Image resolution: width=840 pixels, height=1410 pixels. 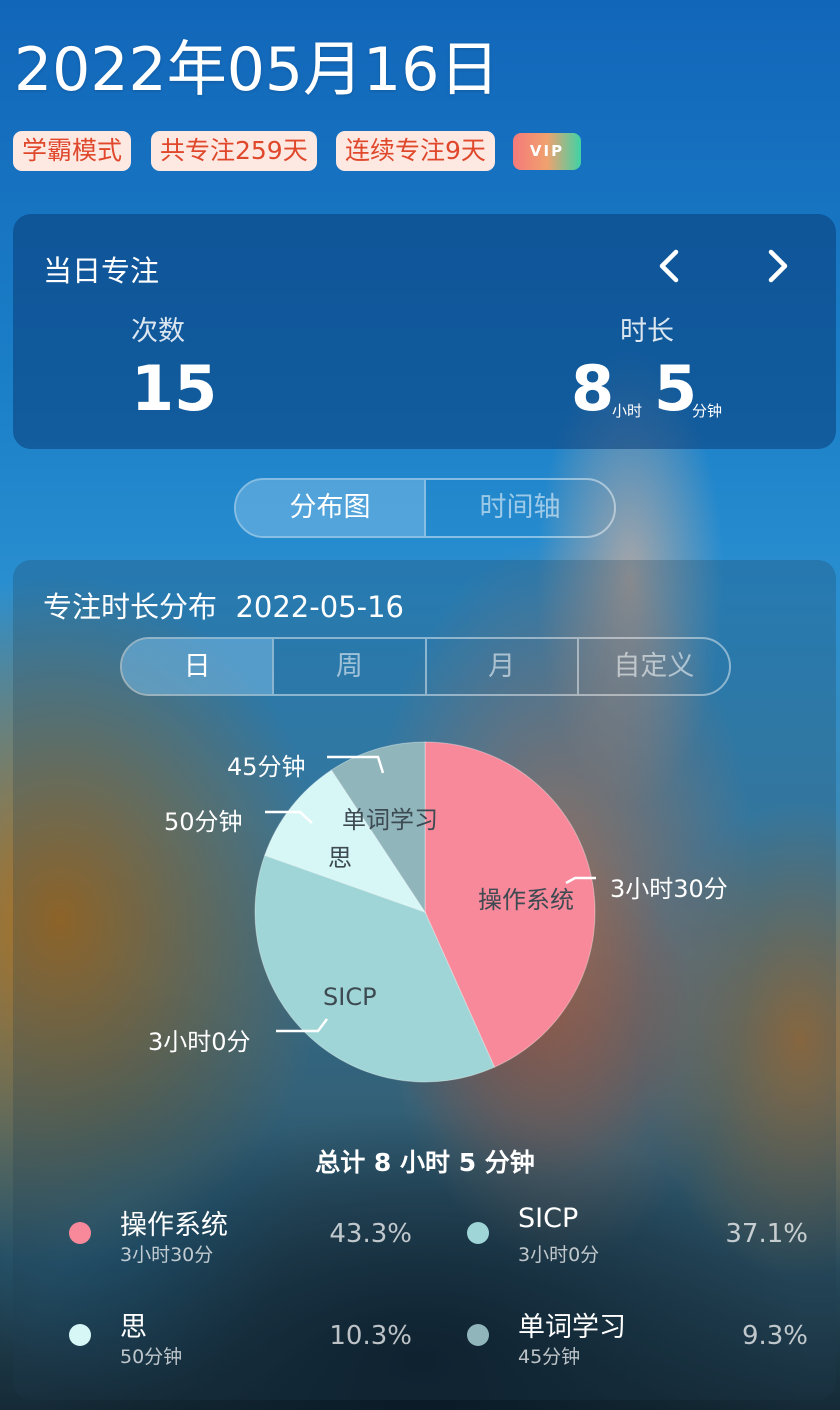 What do you see at coordinates (647, 331) in the screenshot?
I see `duration-label: 时长` at bounding box center [647, 331].